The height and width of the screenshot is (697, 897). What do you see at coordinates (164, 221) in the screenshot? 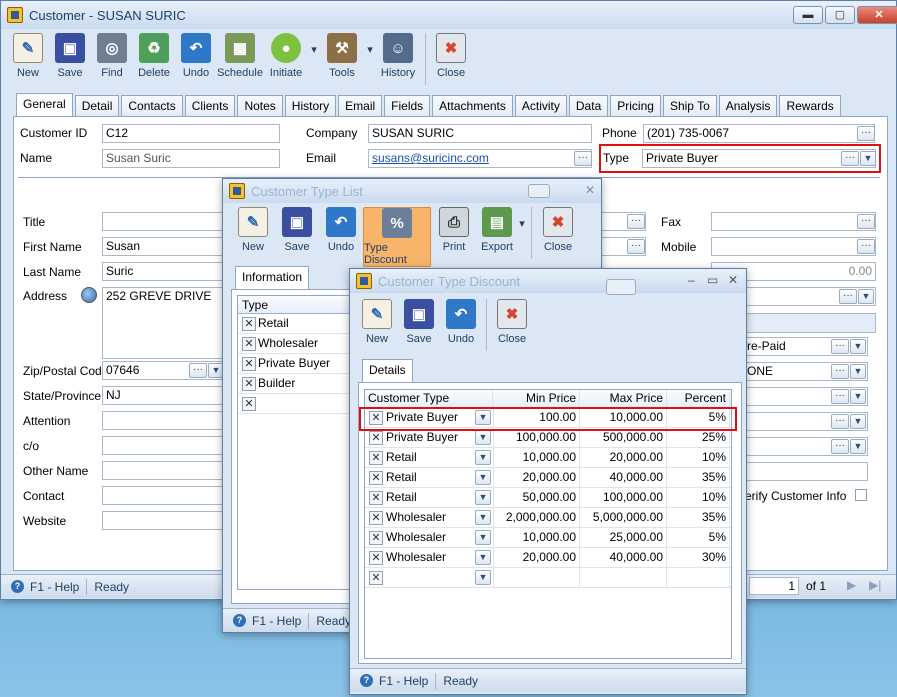
I see `title-field` at bounding box center [164, 221].